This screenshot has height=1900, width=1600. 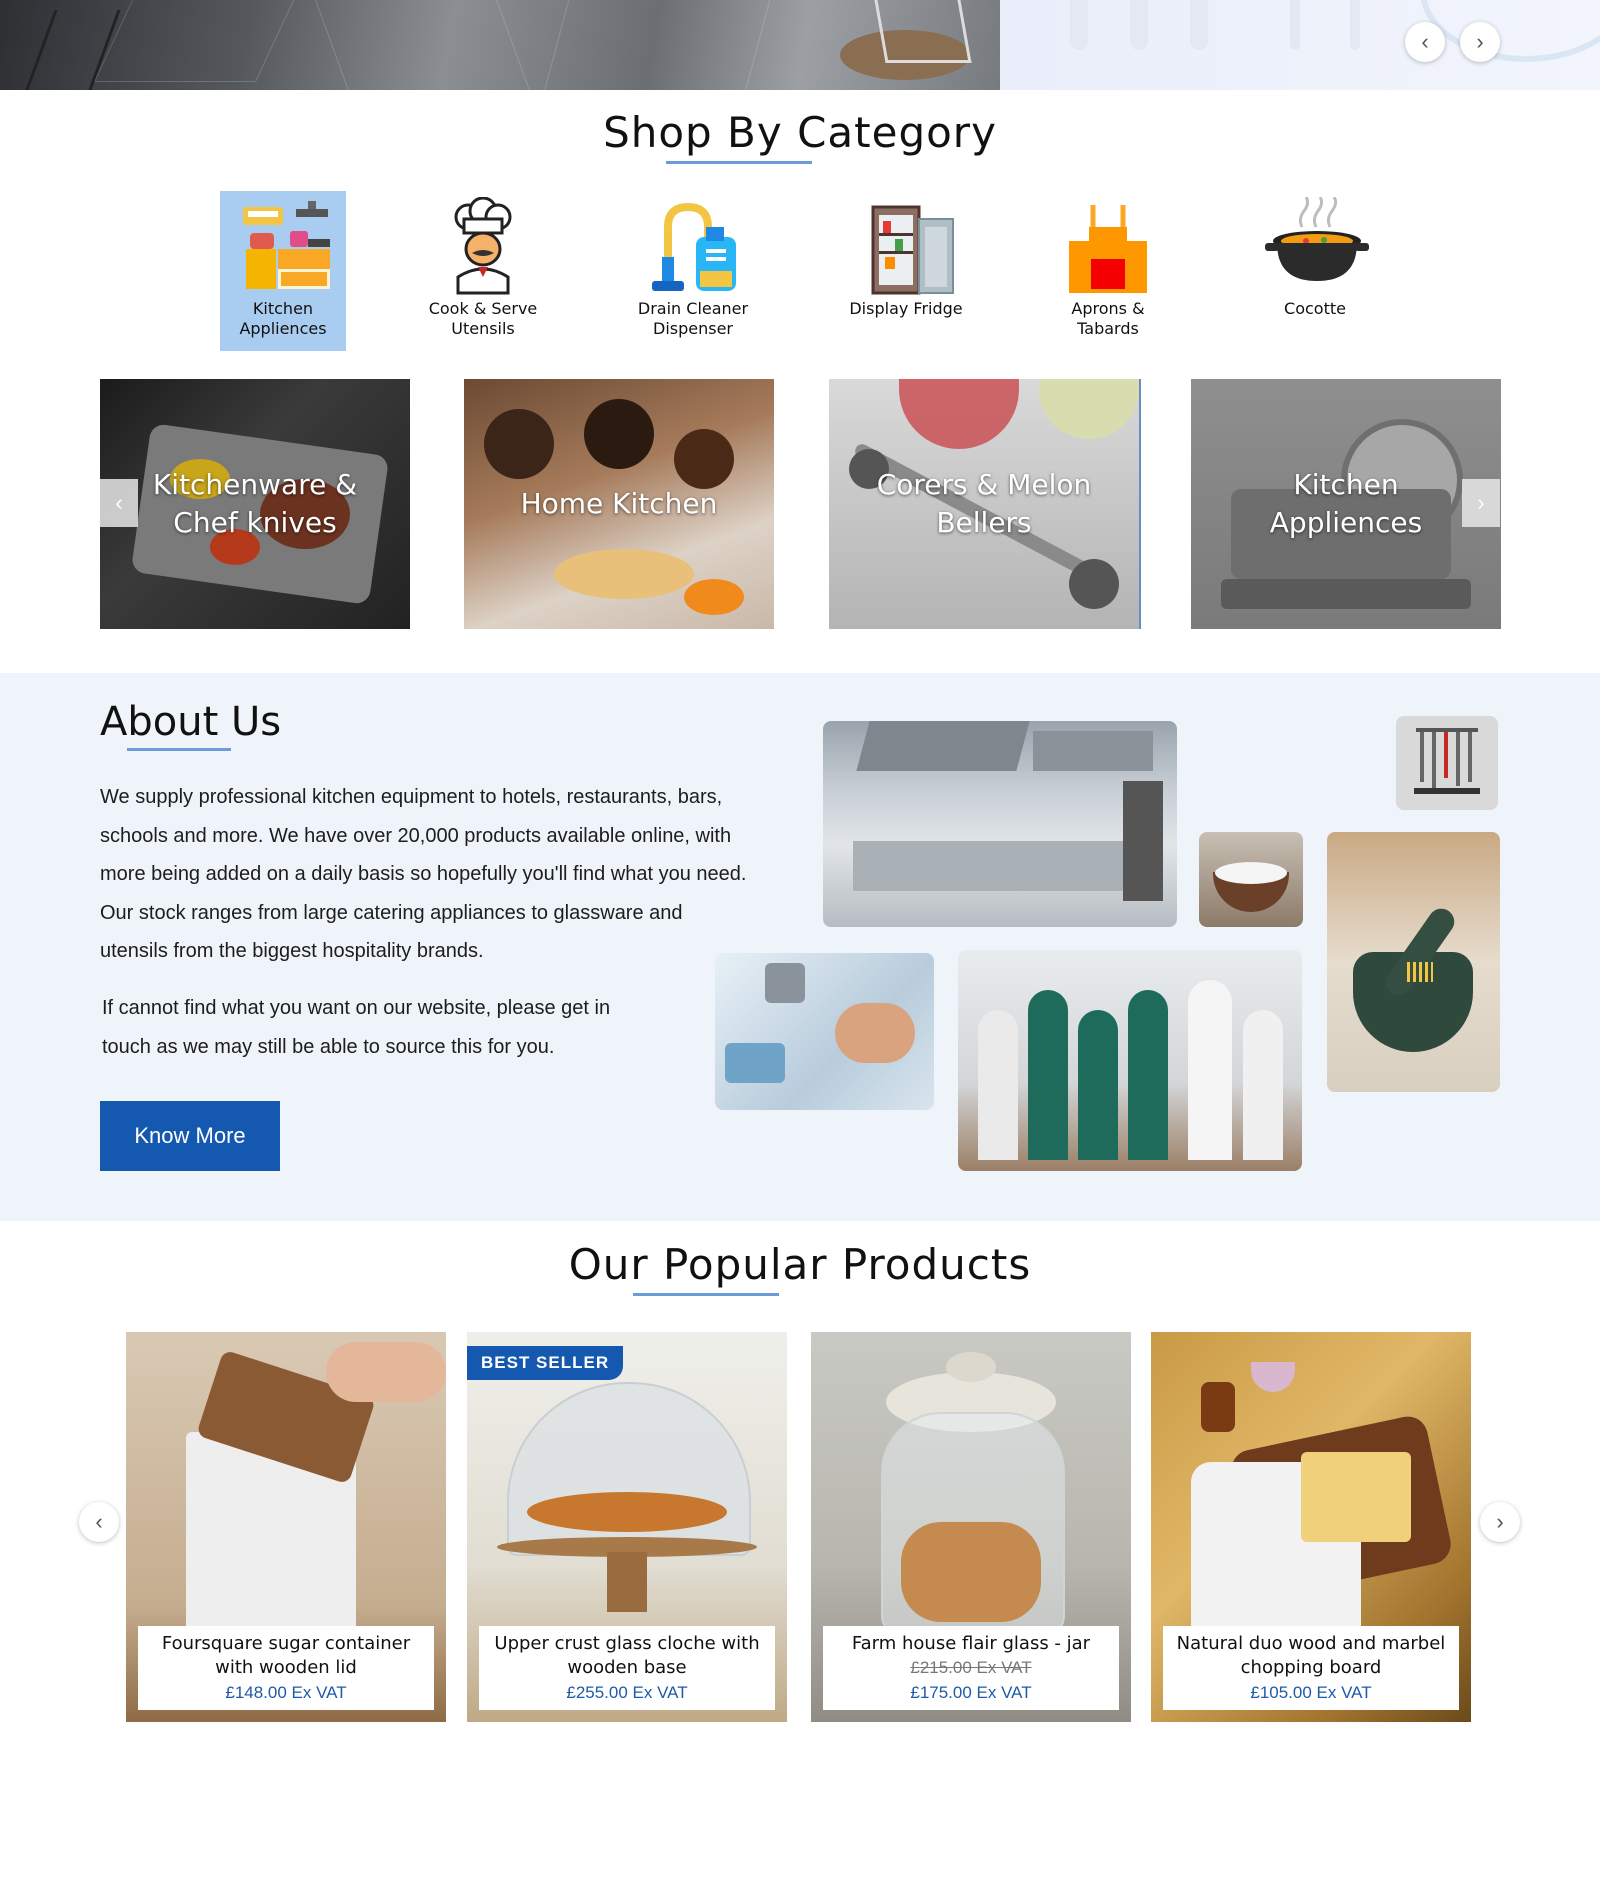 I want to click on best-seller-badge: BEST SELLER, so click(x=545, y=1363).